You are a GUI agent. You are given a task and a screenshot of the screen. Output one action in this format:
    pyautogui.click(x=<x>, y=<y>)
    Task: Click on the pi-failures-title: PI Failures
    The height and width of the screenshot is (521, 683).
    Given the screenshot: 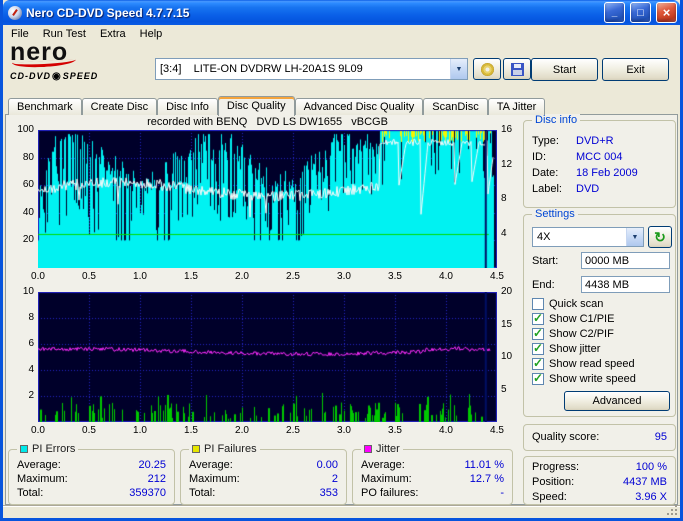 What is the action you would take?
    pyautogui.click(x=230, y=449)
    